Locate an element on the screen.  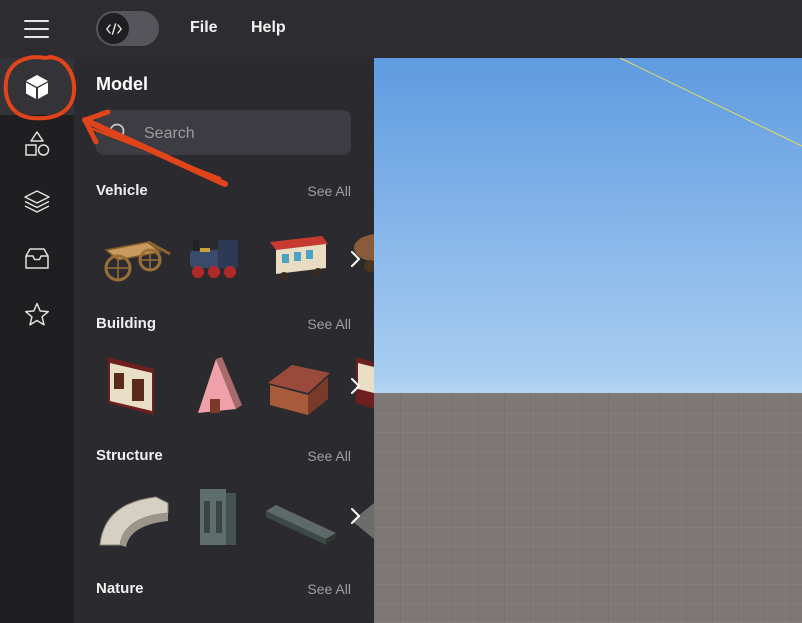
section-nature: Nature See All is located at coordinates (224, 601).